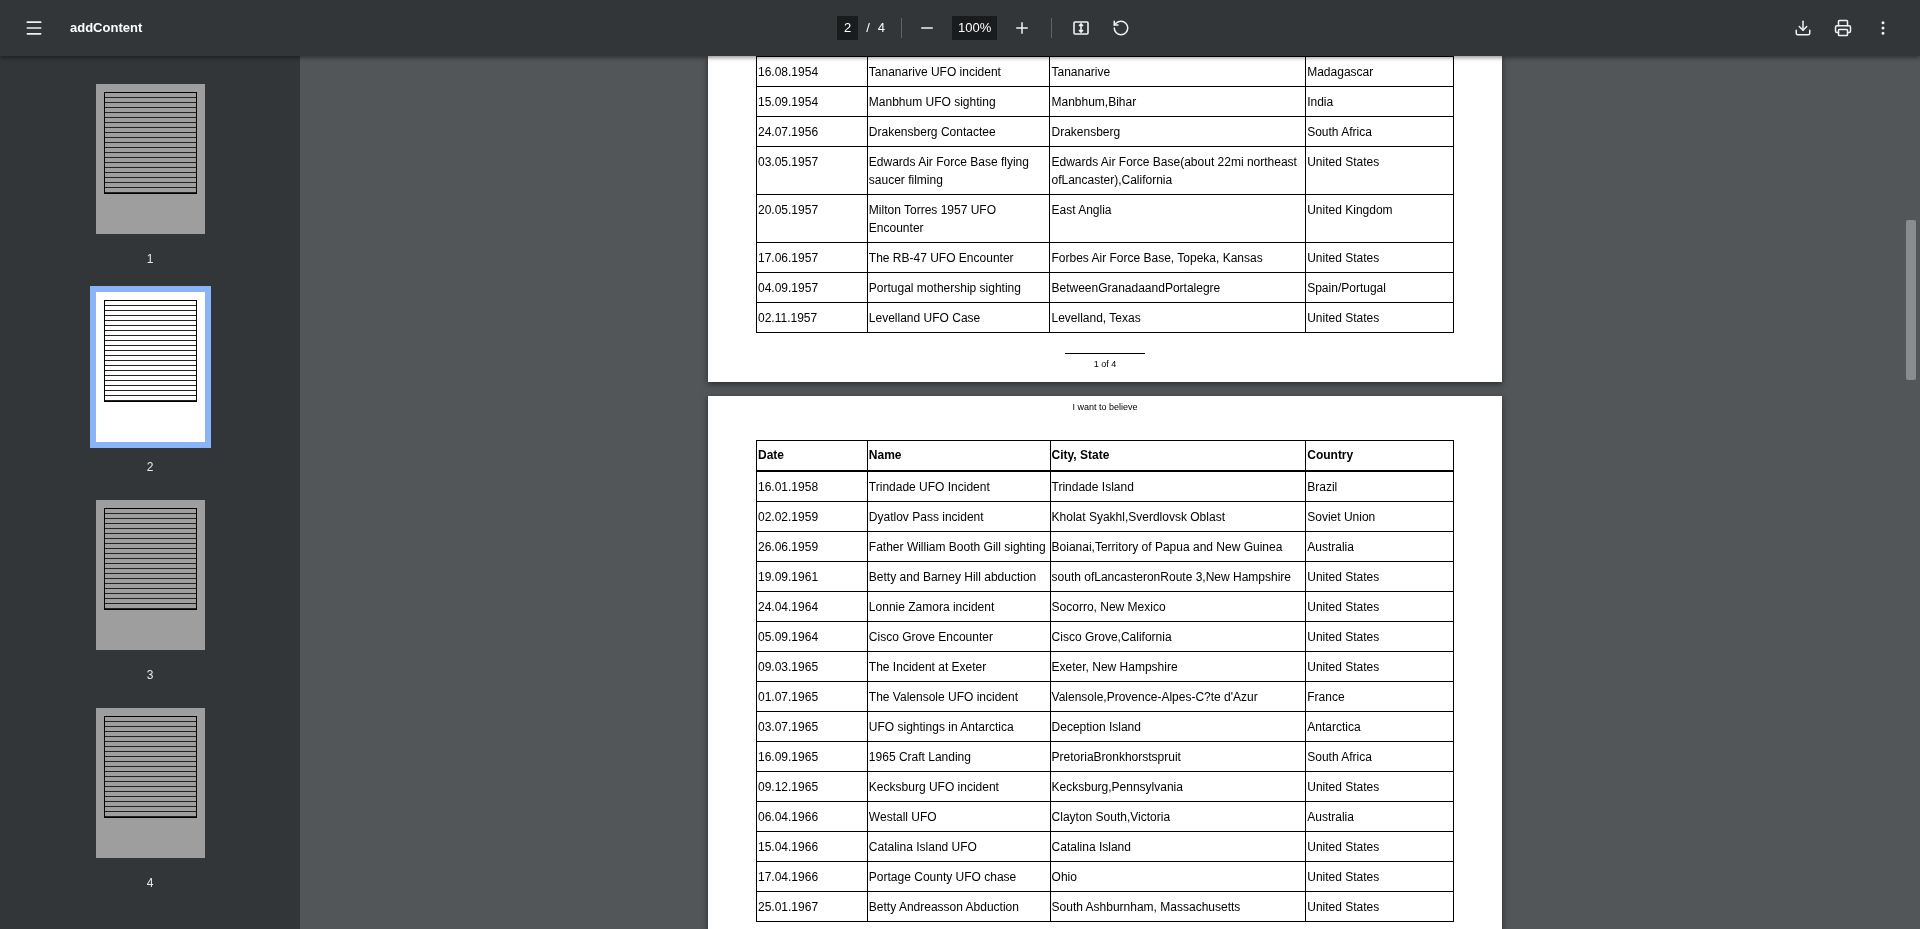 The image size is (1920, 929). What do you see at coordinates (812, 816) in the screenshot?
I see `table-cell: 06.04.1966` at bounding box center [812, 816].